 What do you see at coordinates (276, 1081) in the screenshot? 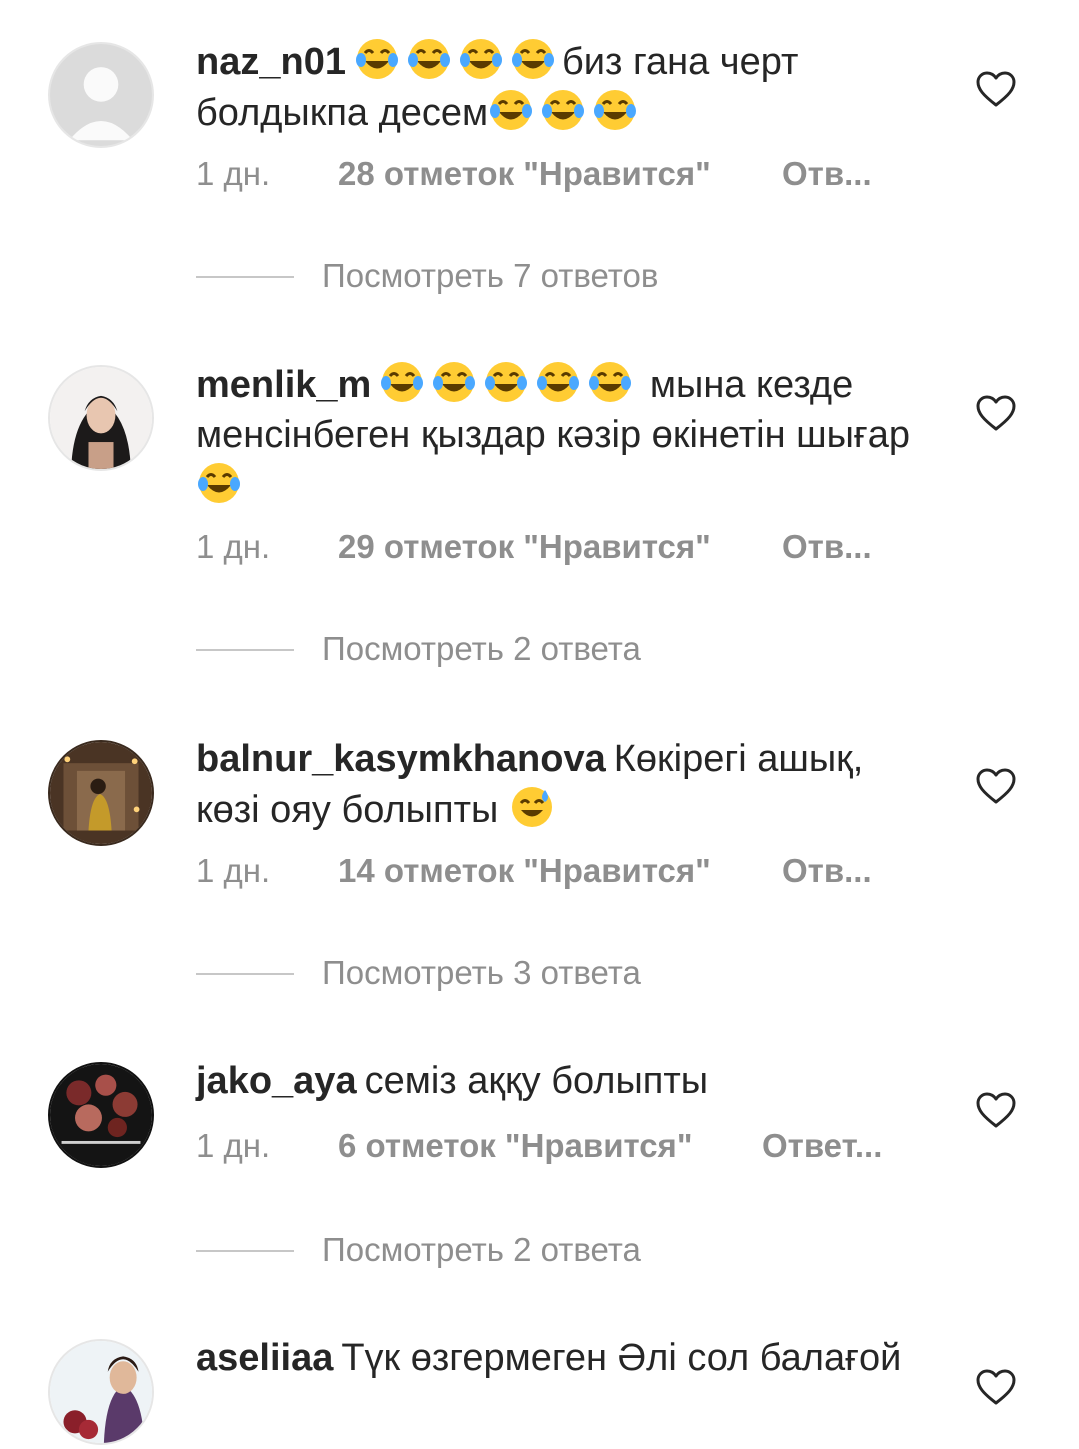
I see `comment-username: jako_aya` at bounding box center [276, 1081].